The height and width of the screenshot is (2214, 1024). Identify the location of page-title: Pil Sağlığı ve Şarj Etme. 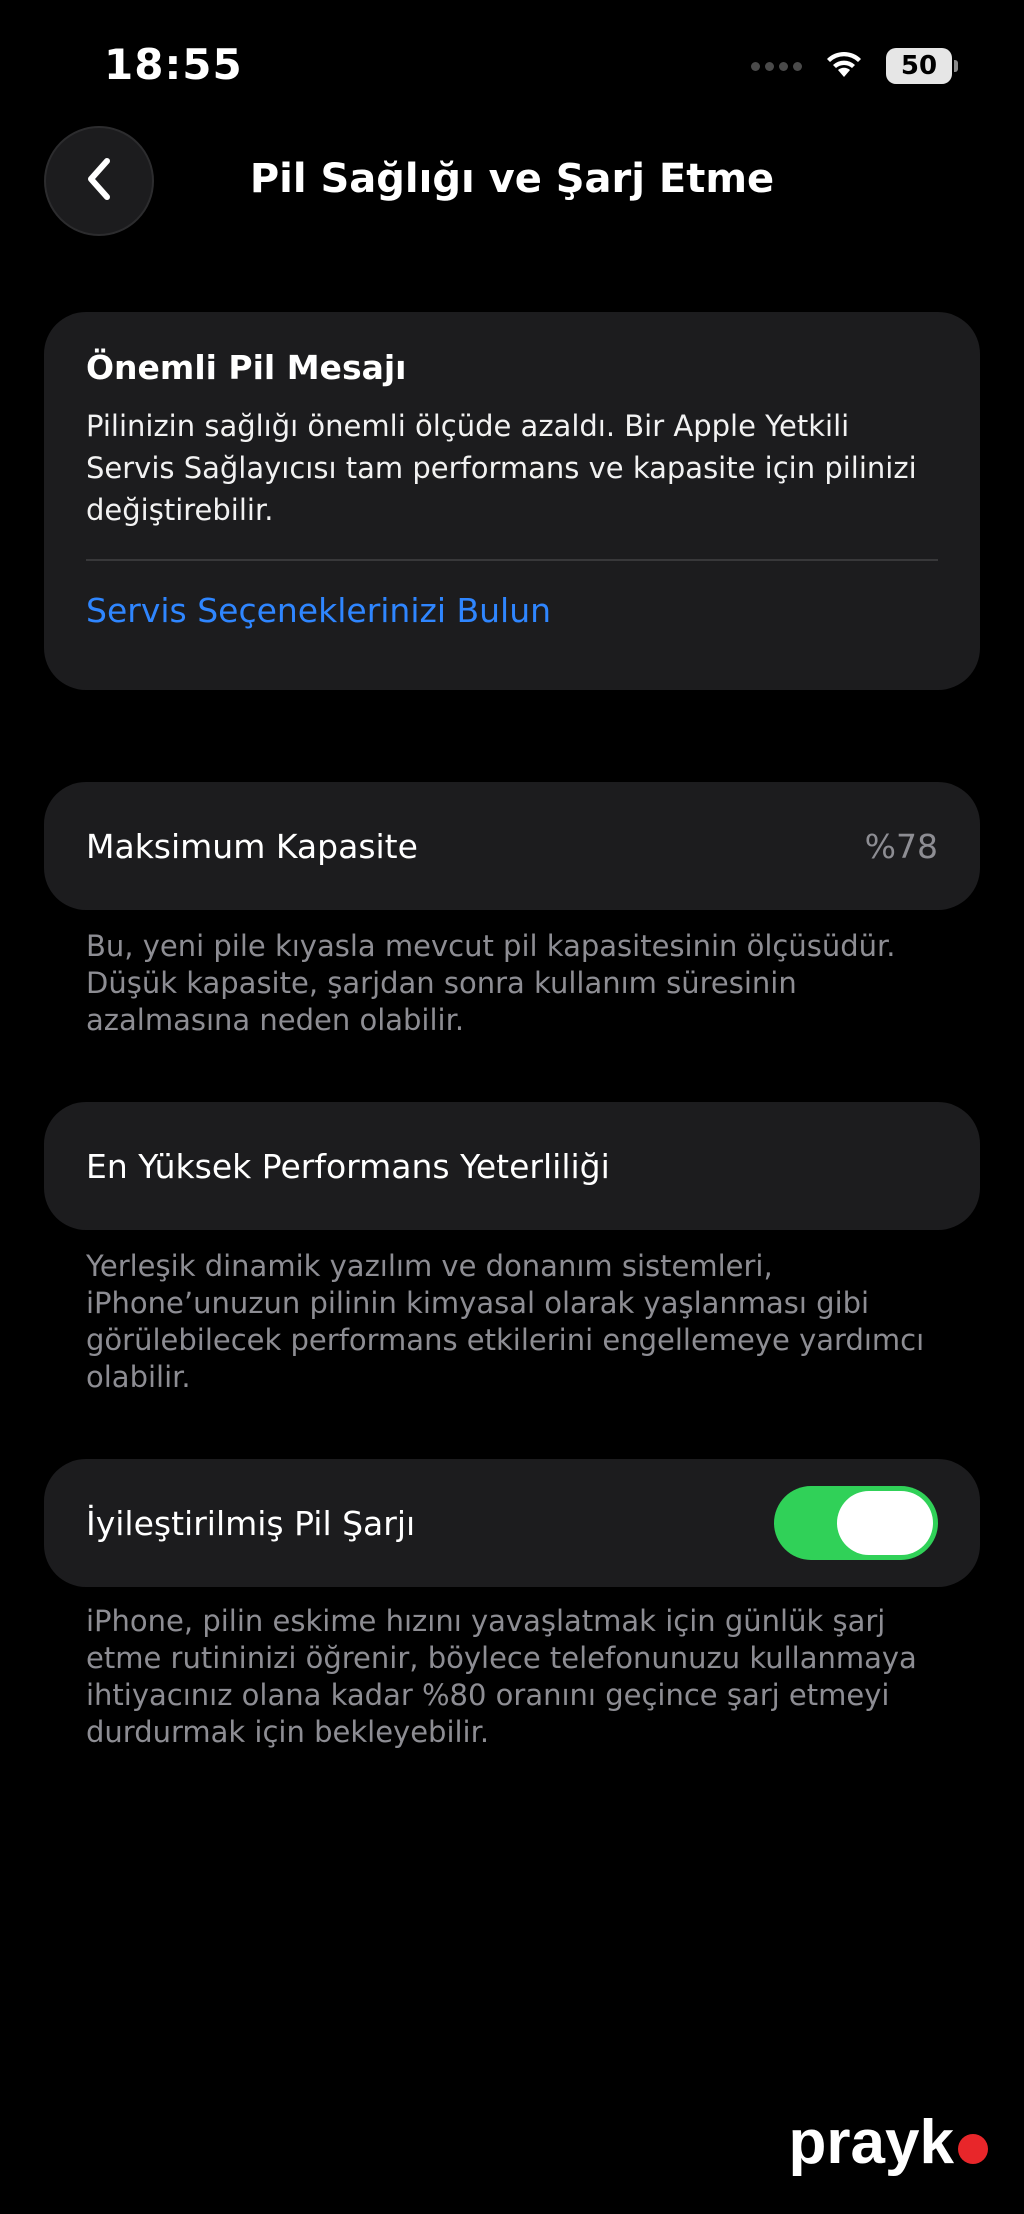
(512, 179).